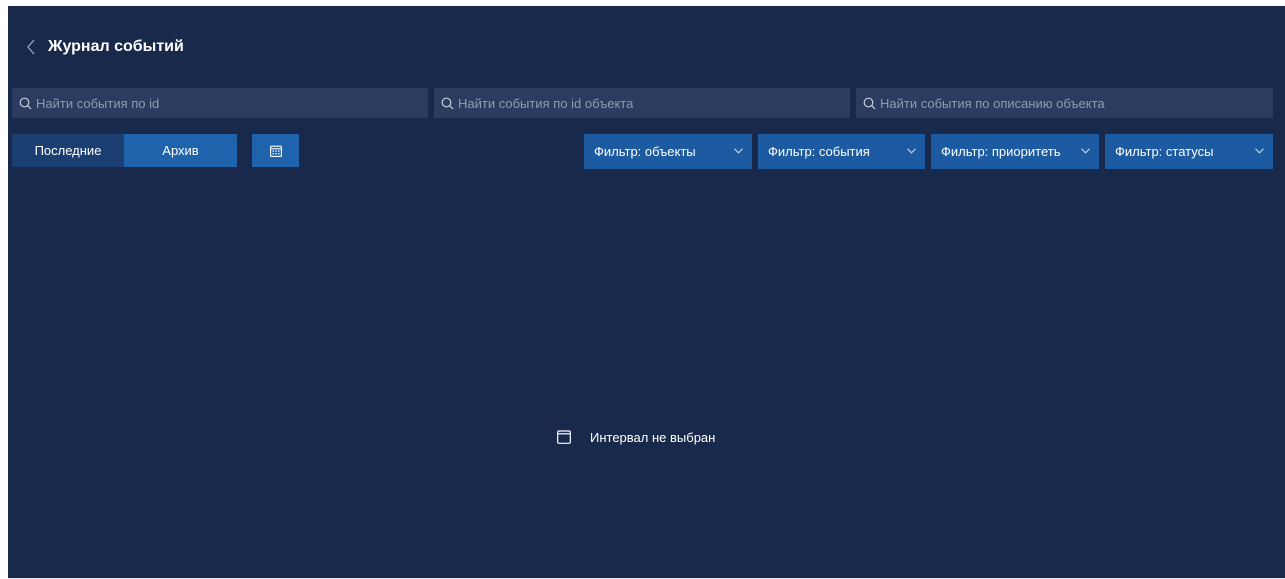  I want to click on calendar-button, so click(275, 150).